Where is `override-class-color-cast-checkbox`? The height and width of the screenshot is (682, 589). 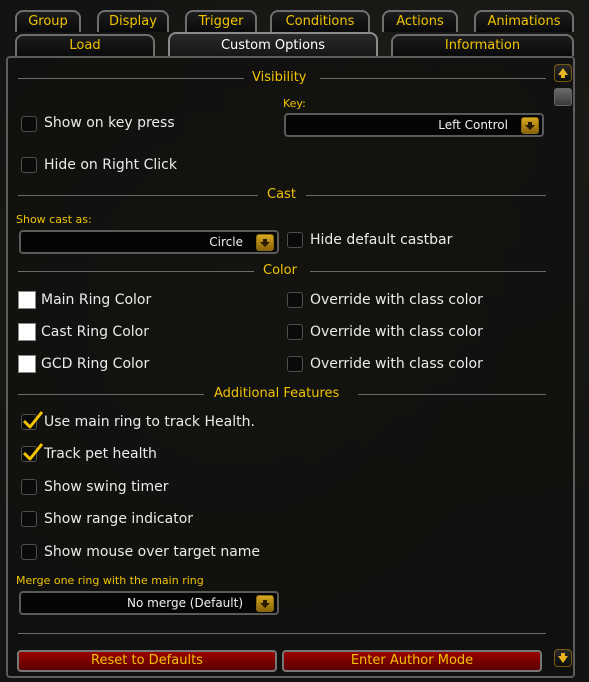 override-class-color-cast-checkbox is located at coordinates (295, 332).